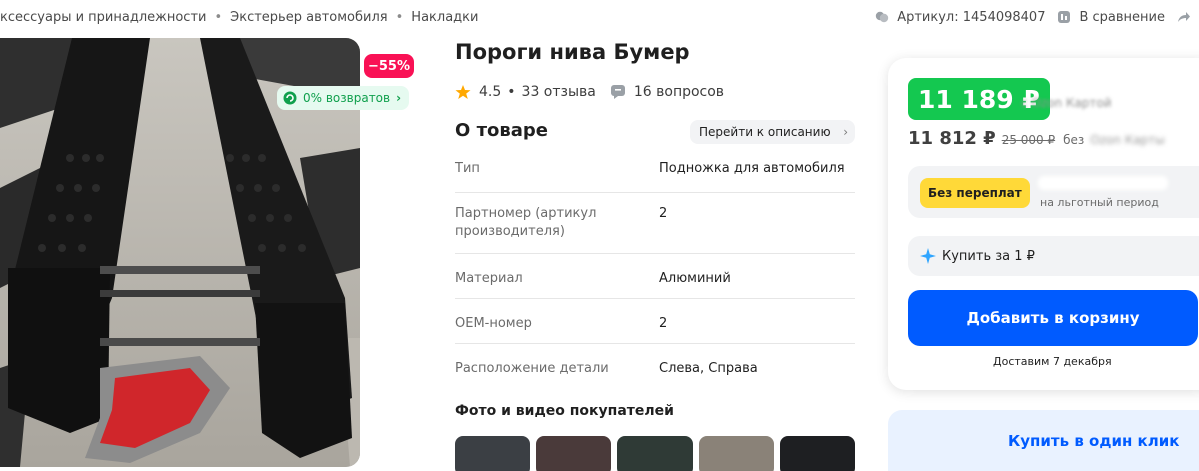  What do you see at coordinates (347, 98) in the screenshot?
I see `returns-label: 0% возвратов` at bounding box center [347, 98].